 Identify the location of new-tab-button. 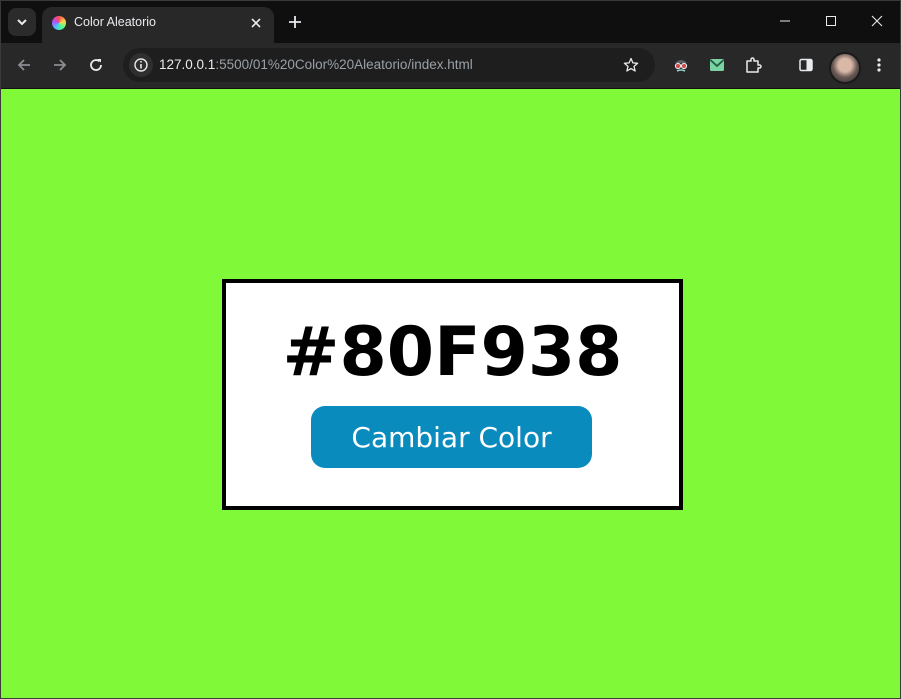
(295, 22).